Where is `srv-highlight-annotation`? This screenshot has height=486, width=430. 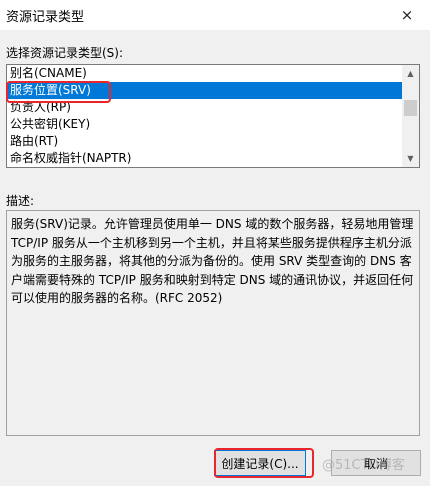 srv-highlight-annotation is located at coordinates (58, 92).